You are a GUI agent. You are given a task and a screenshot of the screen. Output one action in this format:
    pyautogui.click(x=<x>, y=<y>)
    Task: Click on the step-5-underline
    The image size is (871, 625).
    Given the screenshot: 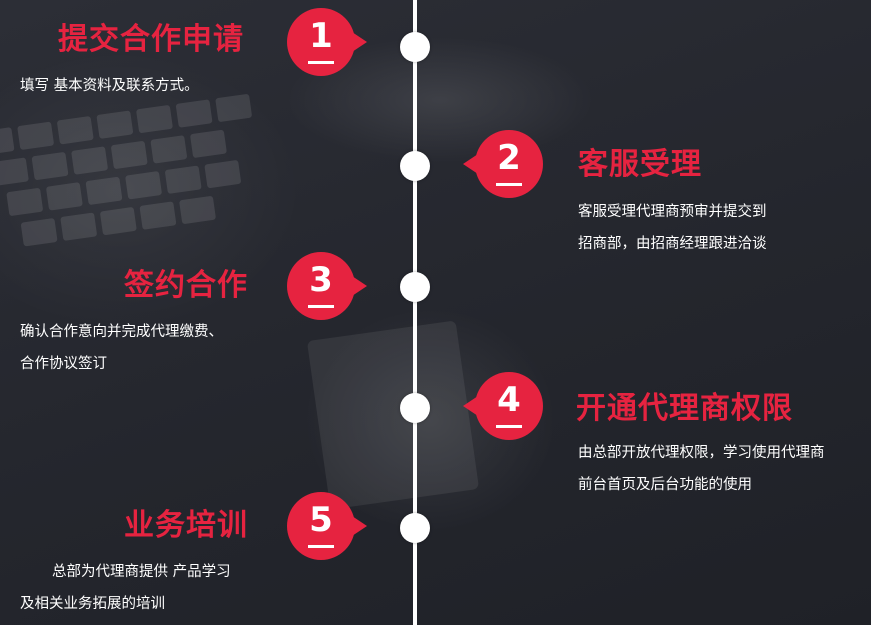 What is the action you would take?
    pyautogui.click(x=321, y=546)
    